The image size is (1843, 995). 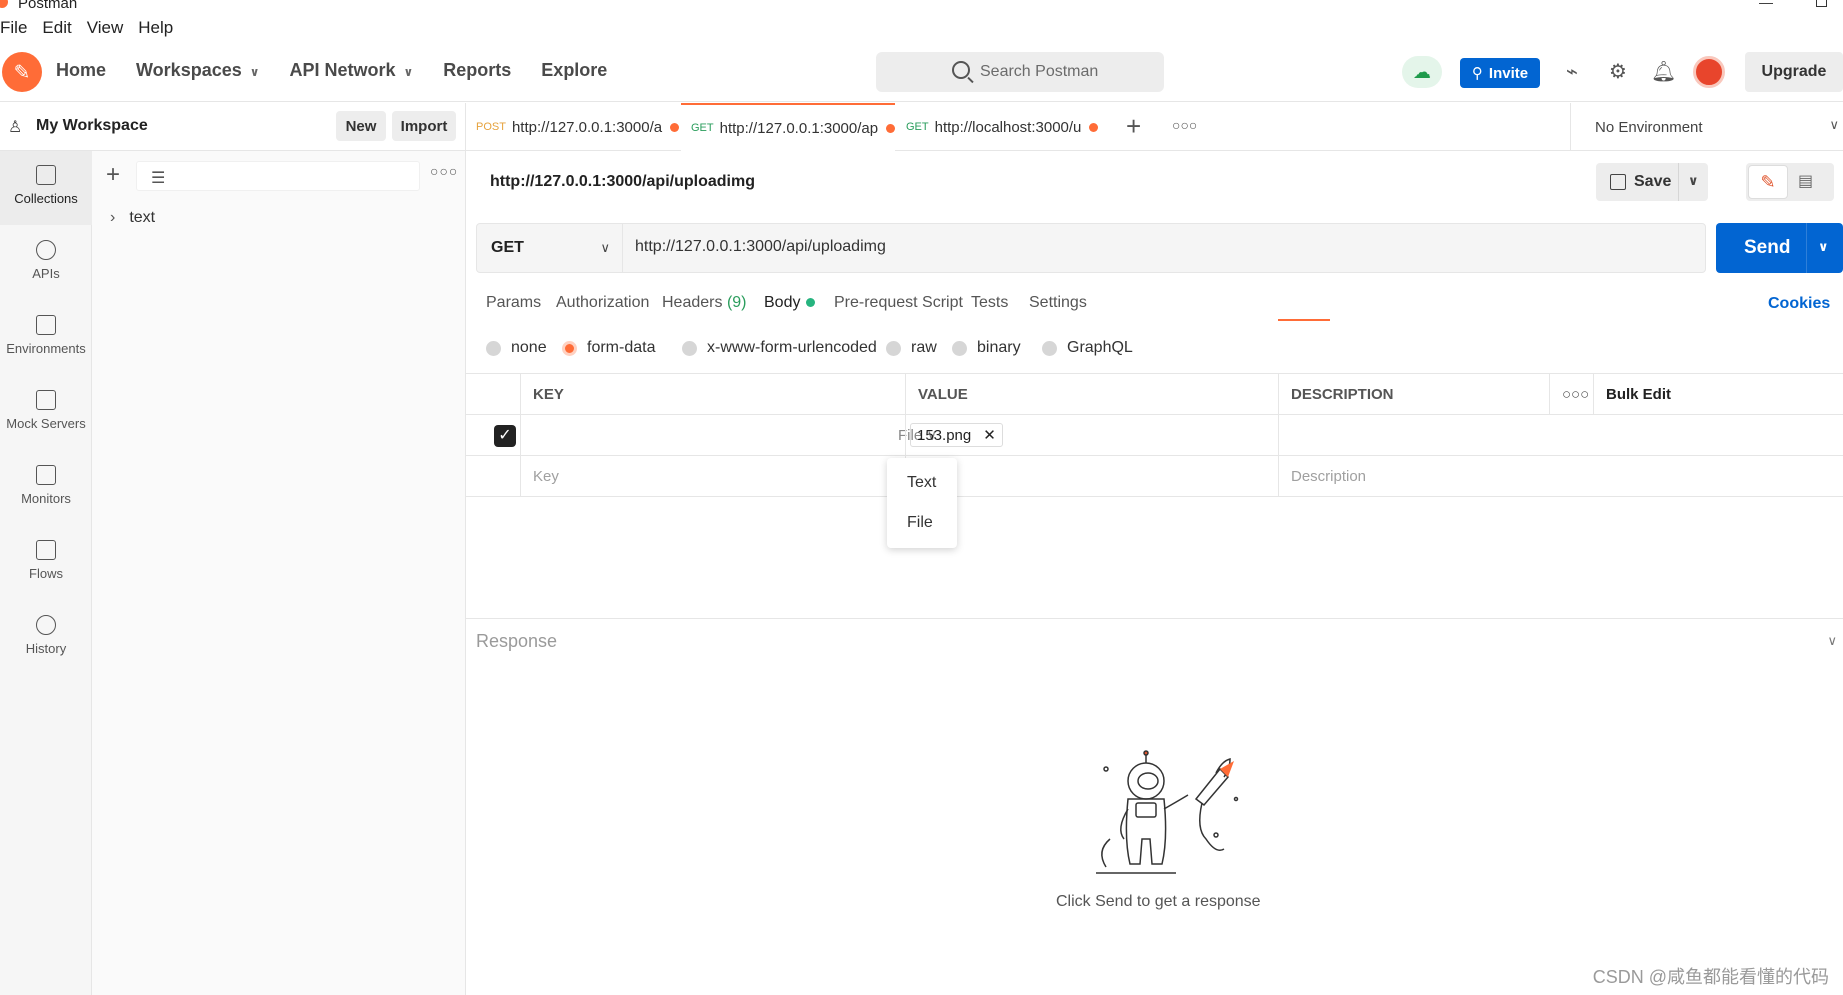 What do you see at coordinates (1560, 435) in the screenshot?
I see `description-input` at bounding box center [1560, 435].